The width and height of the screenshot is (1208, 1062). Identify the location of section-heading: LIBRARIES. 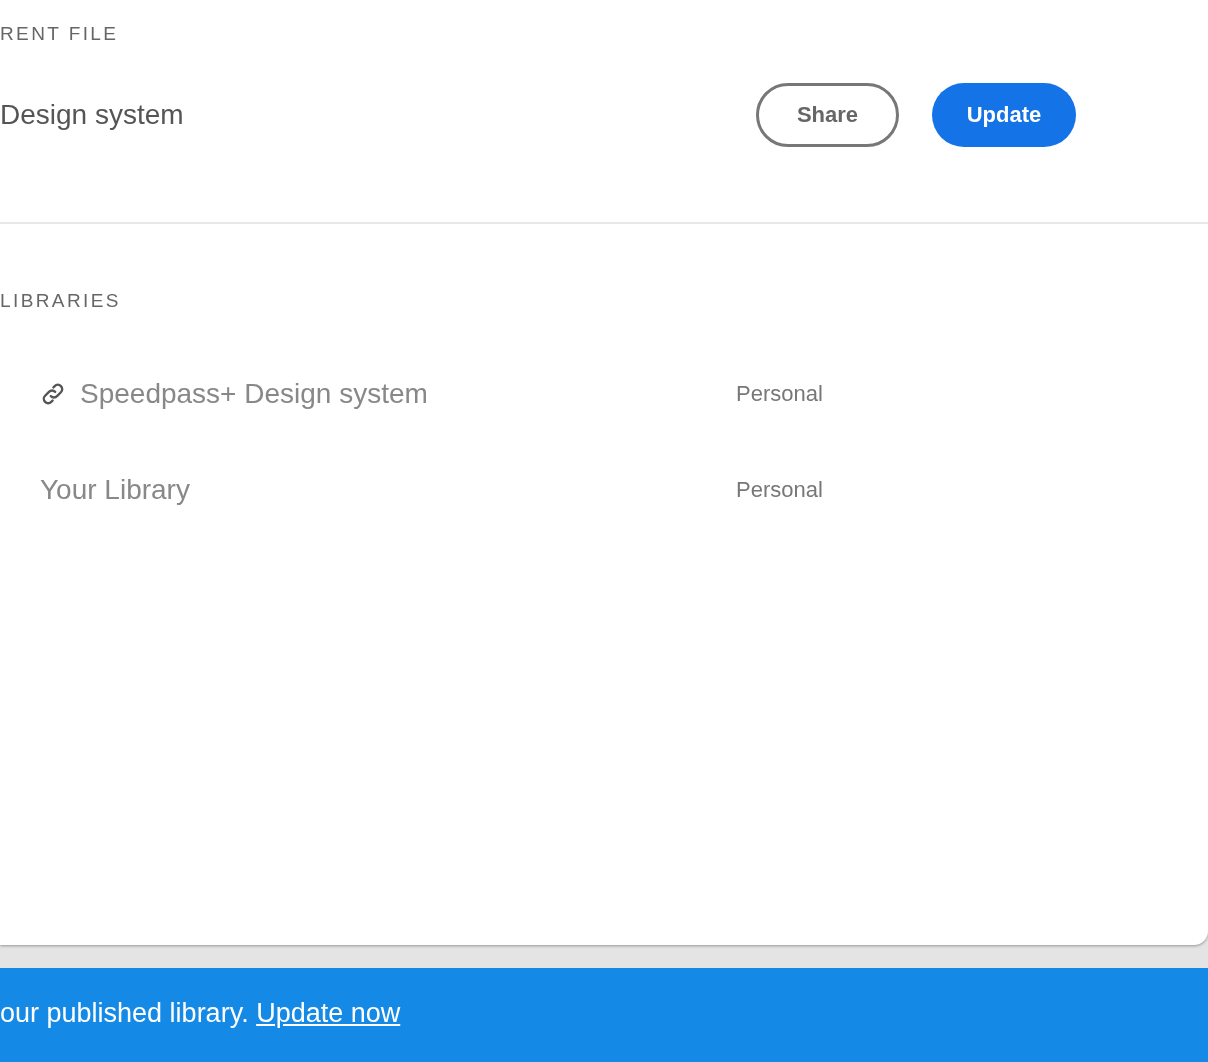
(60, 301).